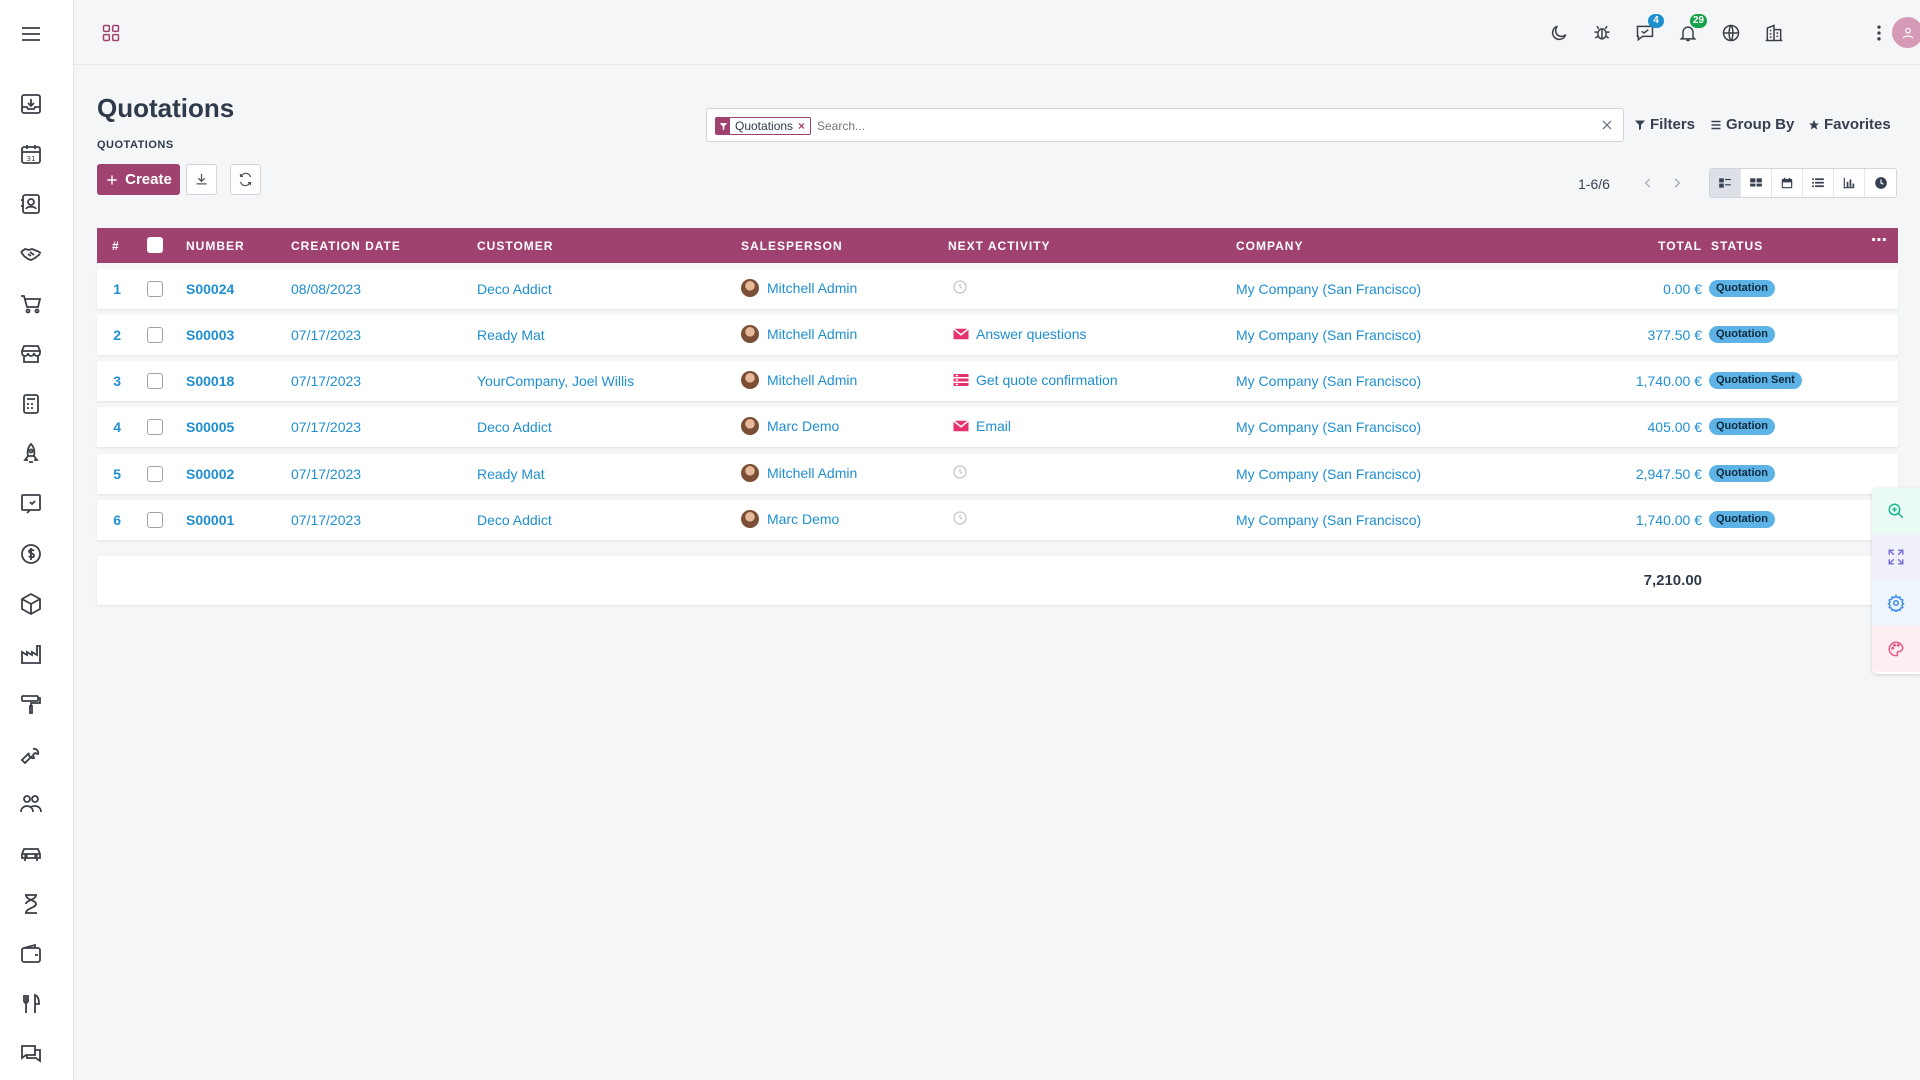 Image resolution: width=1920 pixels, height=1080 pixels. What do you see at coordinates (31, 204) in the screenshot?
I see `contacts-icon` at bounding box center [31, 204].